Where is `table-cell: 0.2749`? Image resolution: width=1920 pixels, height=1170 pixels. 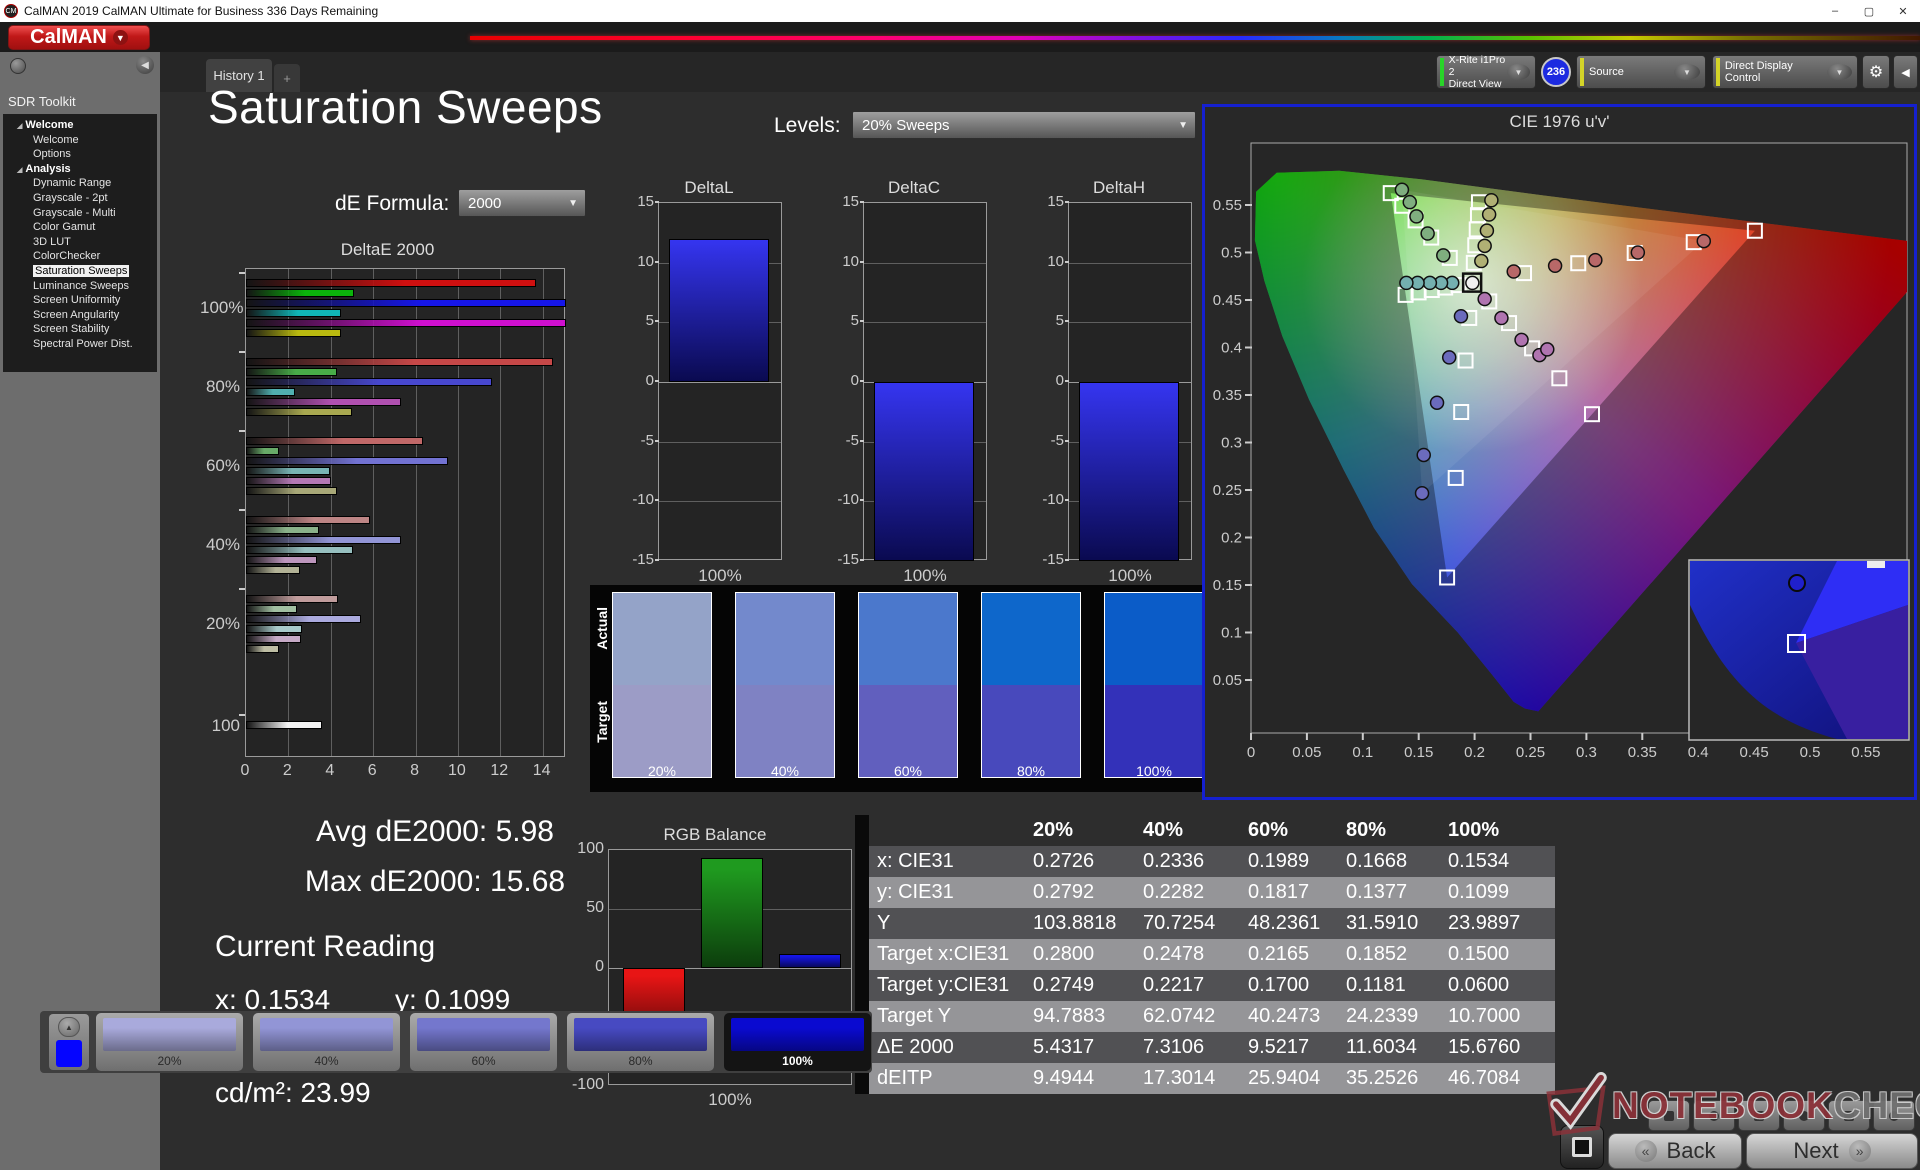 table-cell: 0.2749 is located at coordinates (1064, 985).